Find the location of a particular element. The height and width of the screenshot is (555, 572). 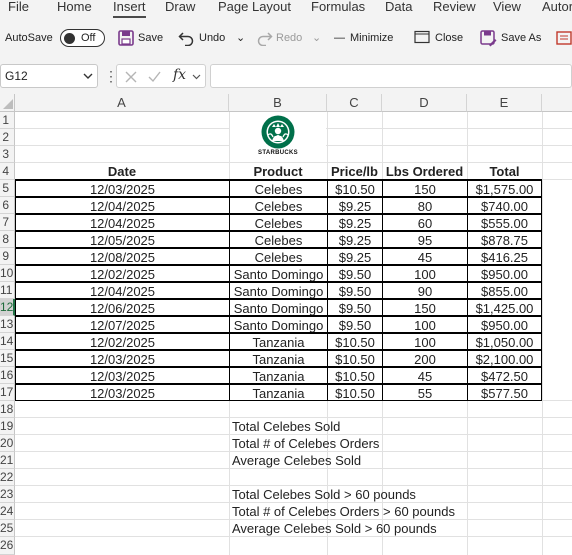

column-header-e: E is located at coordinates (504, 103).